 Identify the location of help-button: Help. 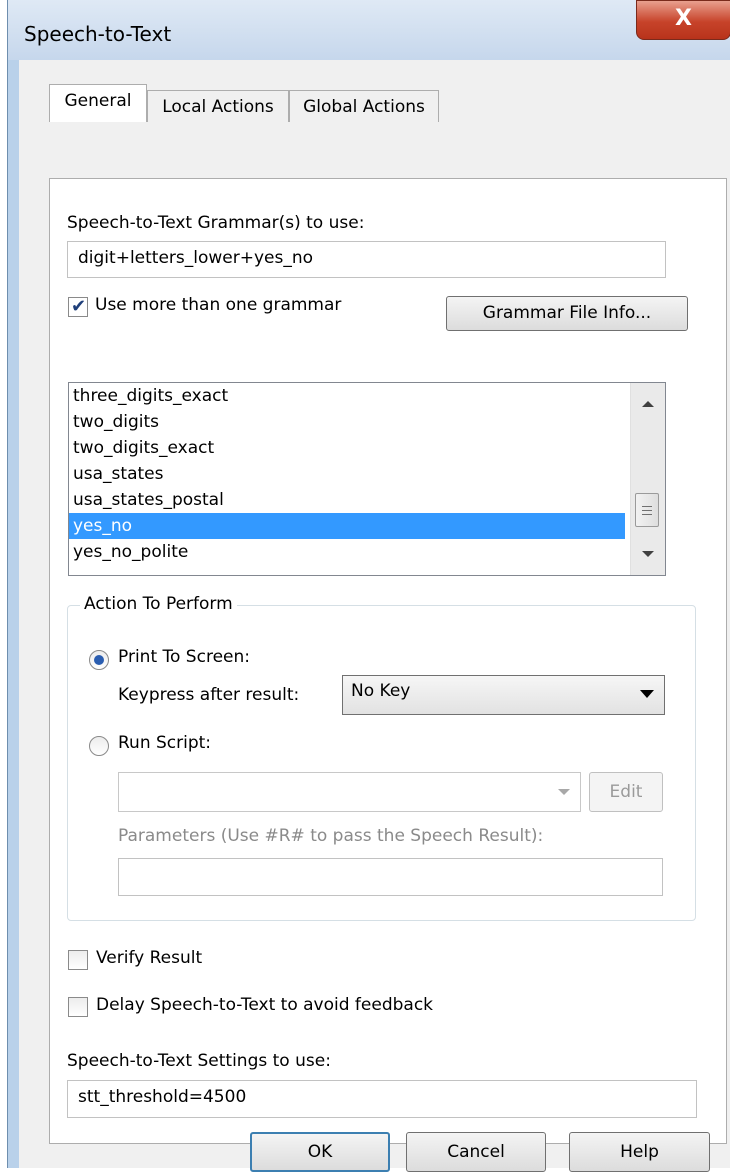
(639, 1152).